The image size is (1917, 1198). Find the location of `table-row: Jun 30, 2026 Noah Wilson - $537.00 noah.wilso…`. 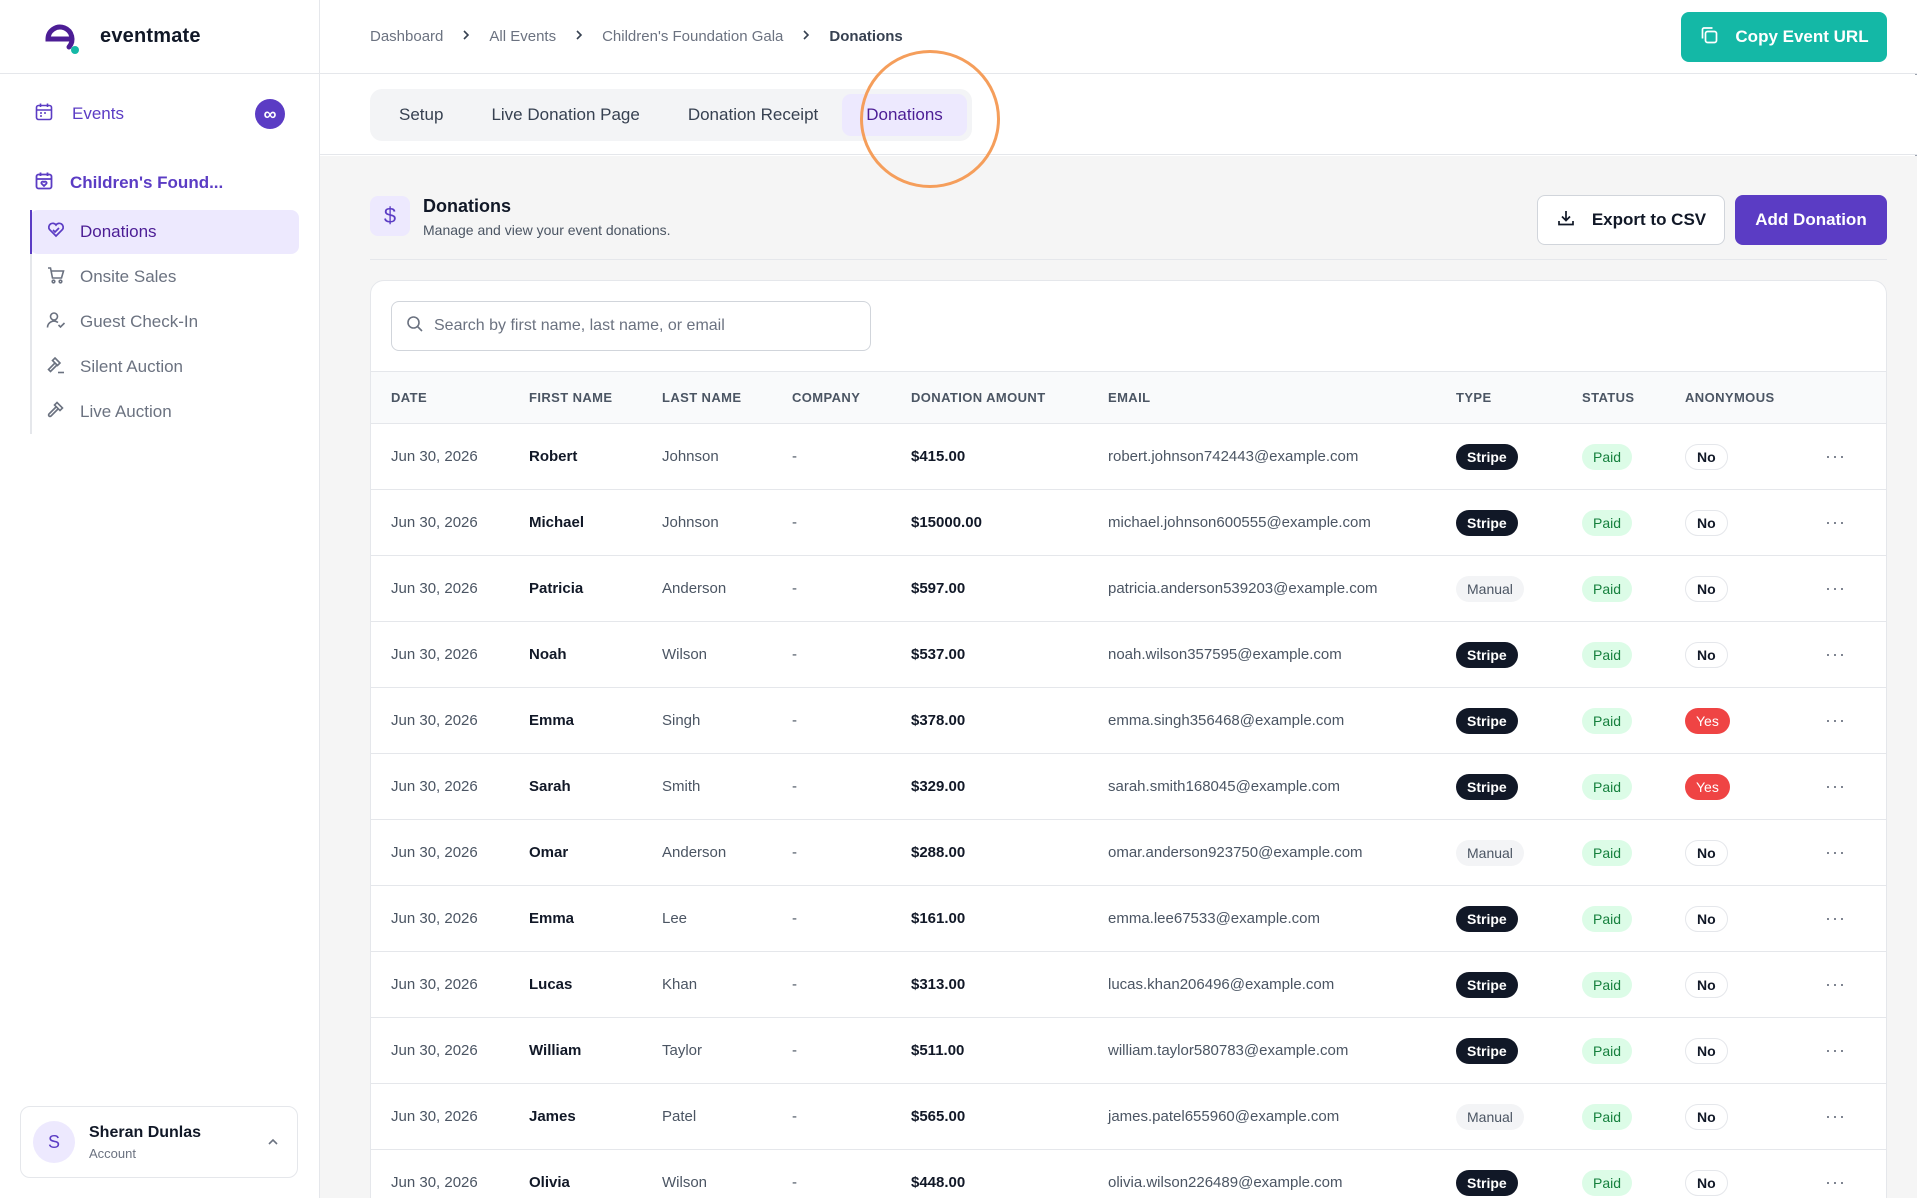

table-row: Jun 30, 2026 Noah Wilson - $537.00 noah.wilso… is located at coordinates (1128, 655).